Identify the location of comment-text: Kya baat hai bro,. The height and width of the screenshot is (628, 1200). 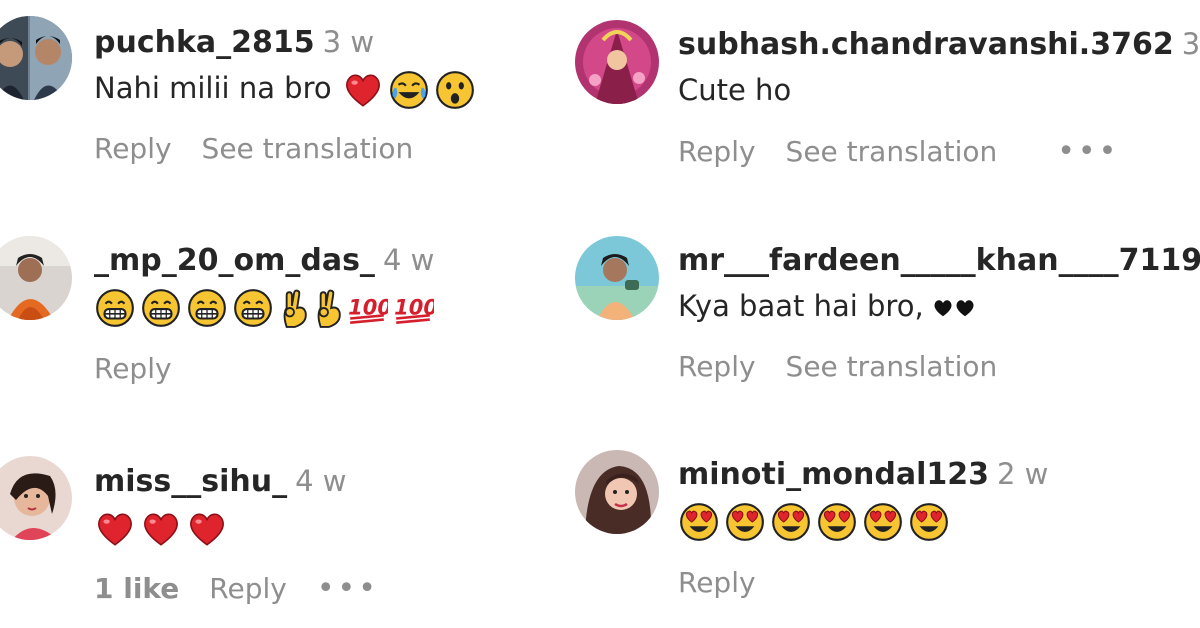
(801, 306).